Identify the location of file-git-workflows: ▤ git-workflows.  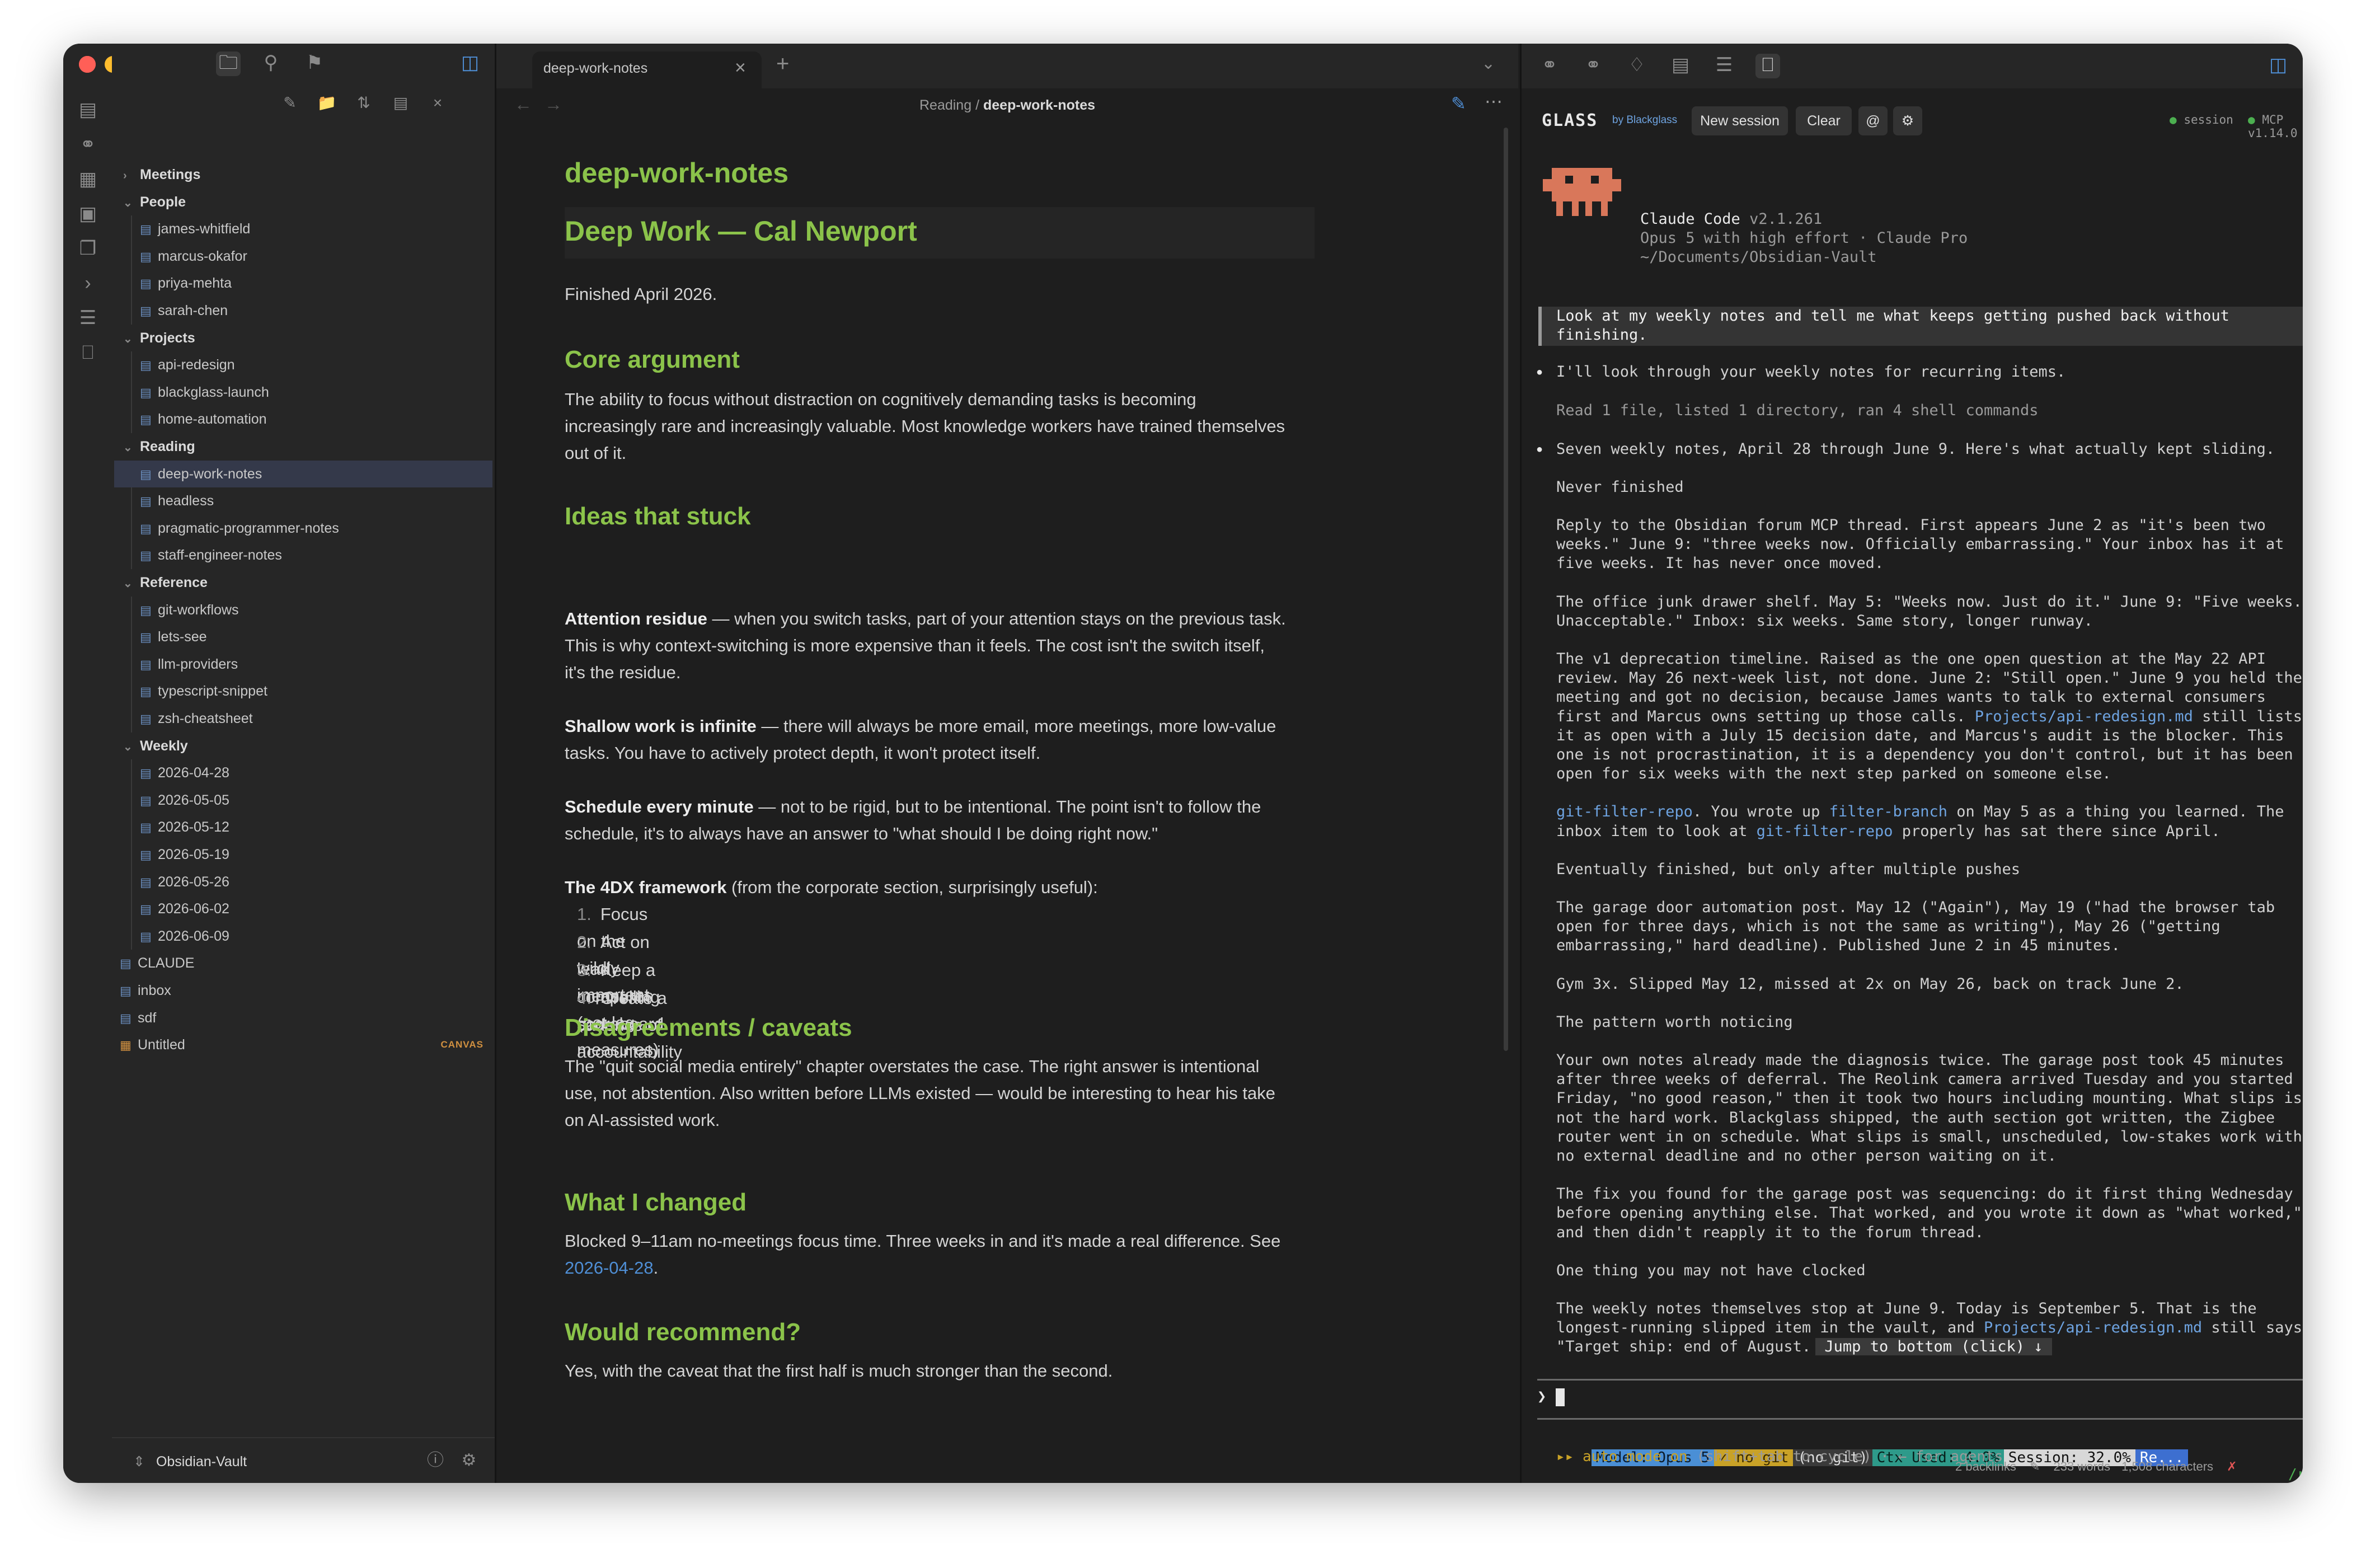
(303, 610).